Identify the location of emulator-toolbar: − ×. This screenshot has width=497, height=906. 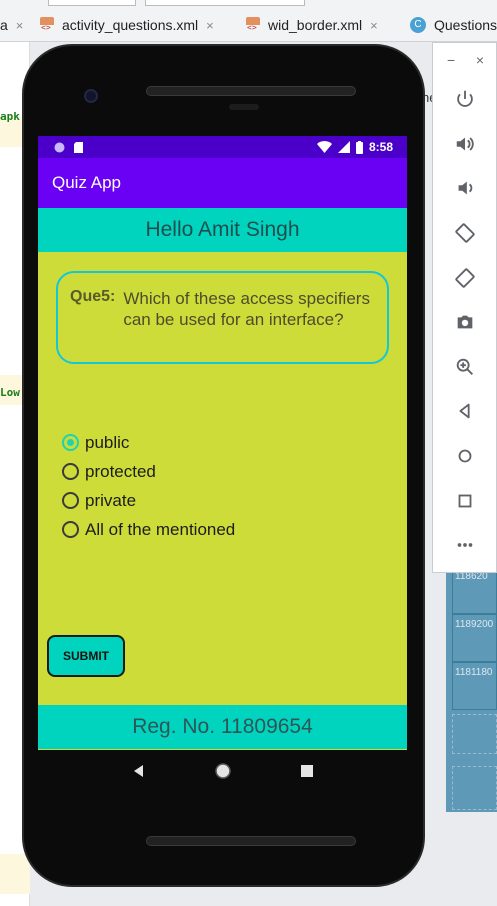
(464, 307).